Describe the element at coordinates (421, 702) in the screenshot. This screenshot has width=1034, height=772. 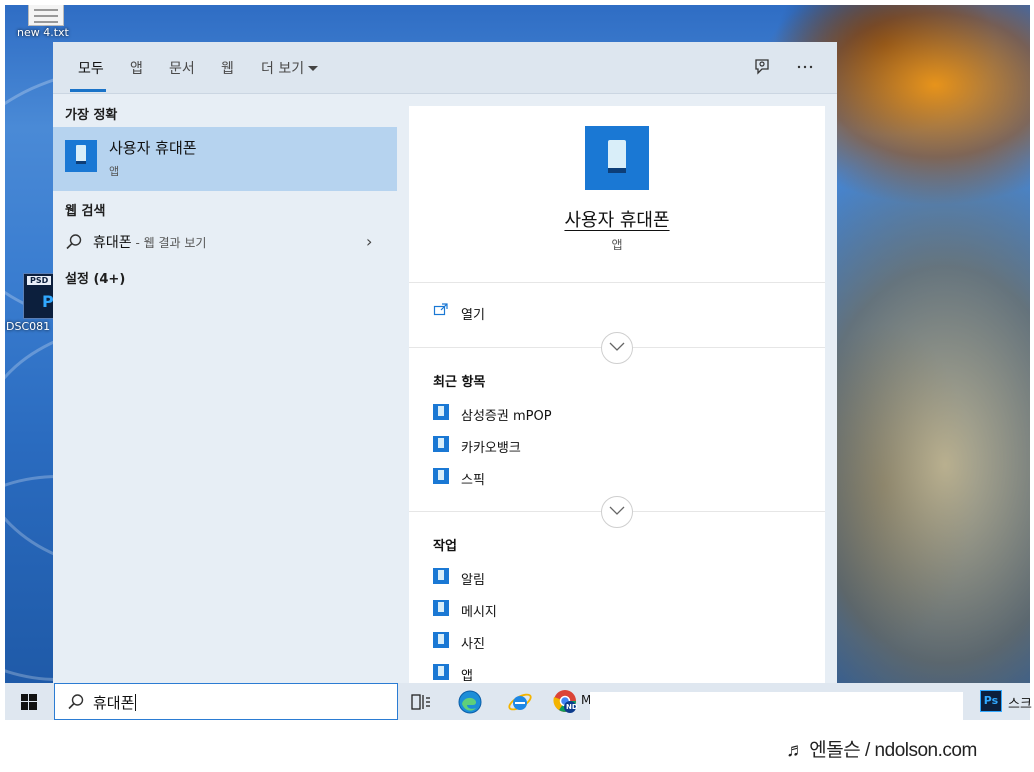
I see `task-view-icon` at that location.